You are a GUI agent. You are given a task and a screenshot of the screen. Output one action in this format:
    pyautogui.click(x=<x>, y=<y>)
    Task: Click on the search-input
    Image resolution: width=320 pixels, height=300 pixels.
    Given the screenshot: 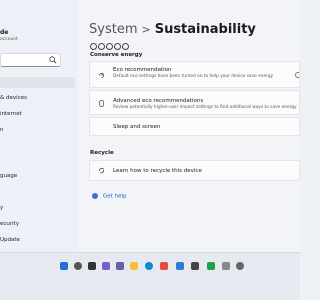 What is the action you would take?
    pyautogui.click(x=30, y=60)
    